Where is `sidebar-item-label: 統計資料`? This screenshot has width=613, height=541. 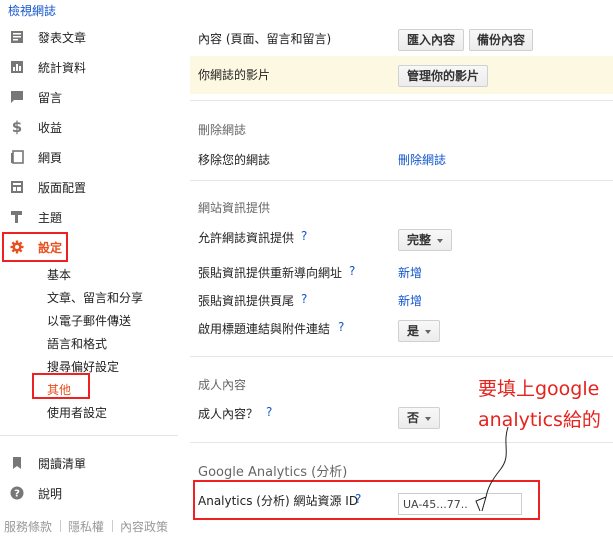 sidebar-item-label: 統計資料 is located at coordinates (62, 67).